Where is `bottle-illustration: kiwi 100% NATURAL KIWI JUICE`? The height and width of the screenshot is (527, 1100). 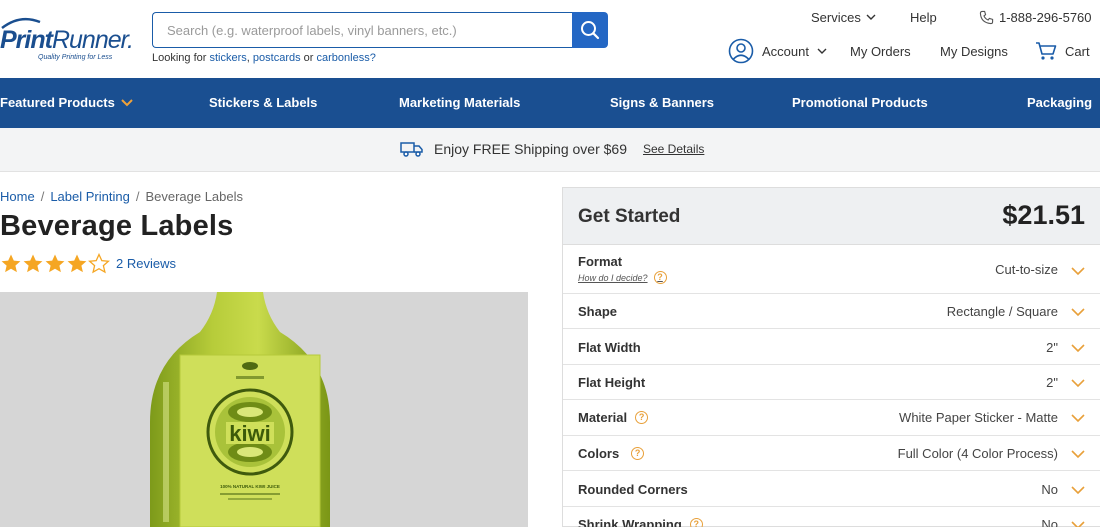
bottle-illustration: kiwi 100% NATURAL KIWI JUICE is located at coordinates (240, 409).